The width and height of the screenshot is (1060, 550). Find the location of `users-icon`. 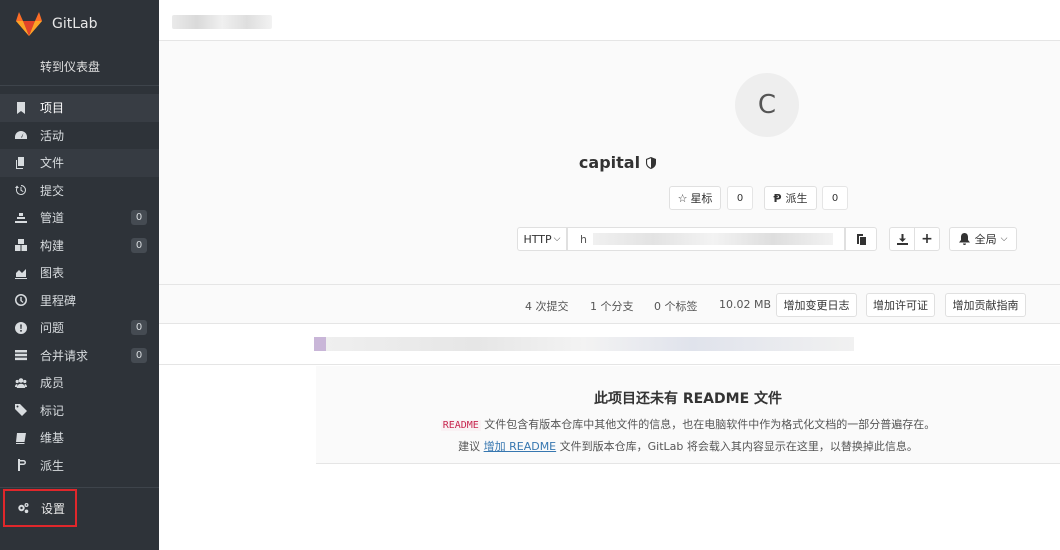

users-icon is located at coordinates (21, 383).